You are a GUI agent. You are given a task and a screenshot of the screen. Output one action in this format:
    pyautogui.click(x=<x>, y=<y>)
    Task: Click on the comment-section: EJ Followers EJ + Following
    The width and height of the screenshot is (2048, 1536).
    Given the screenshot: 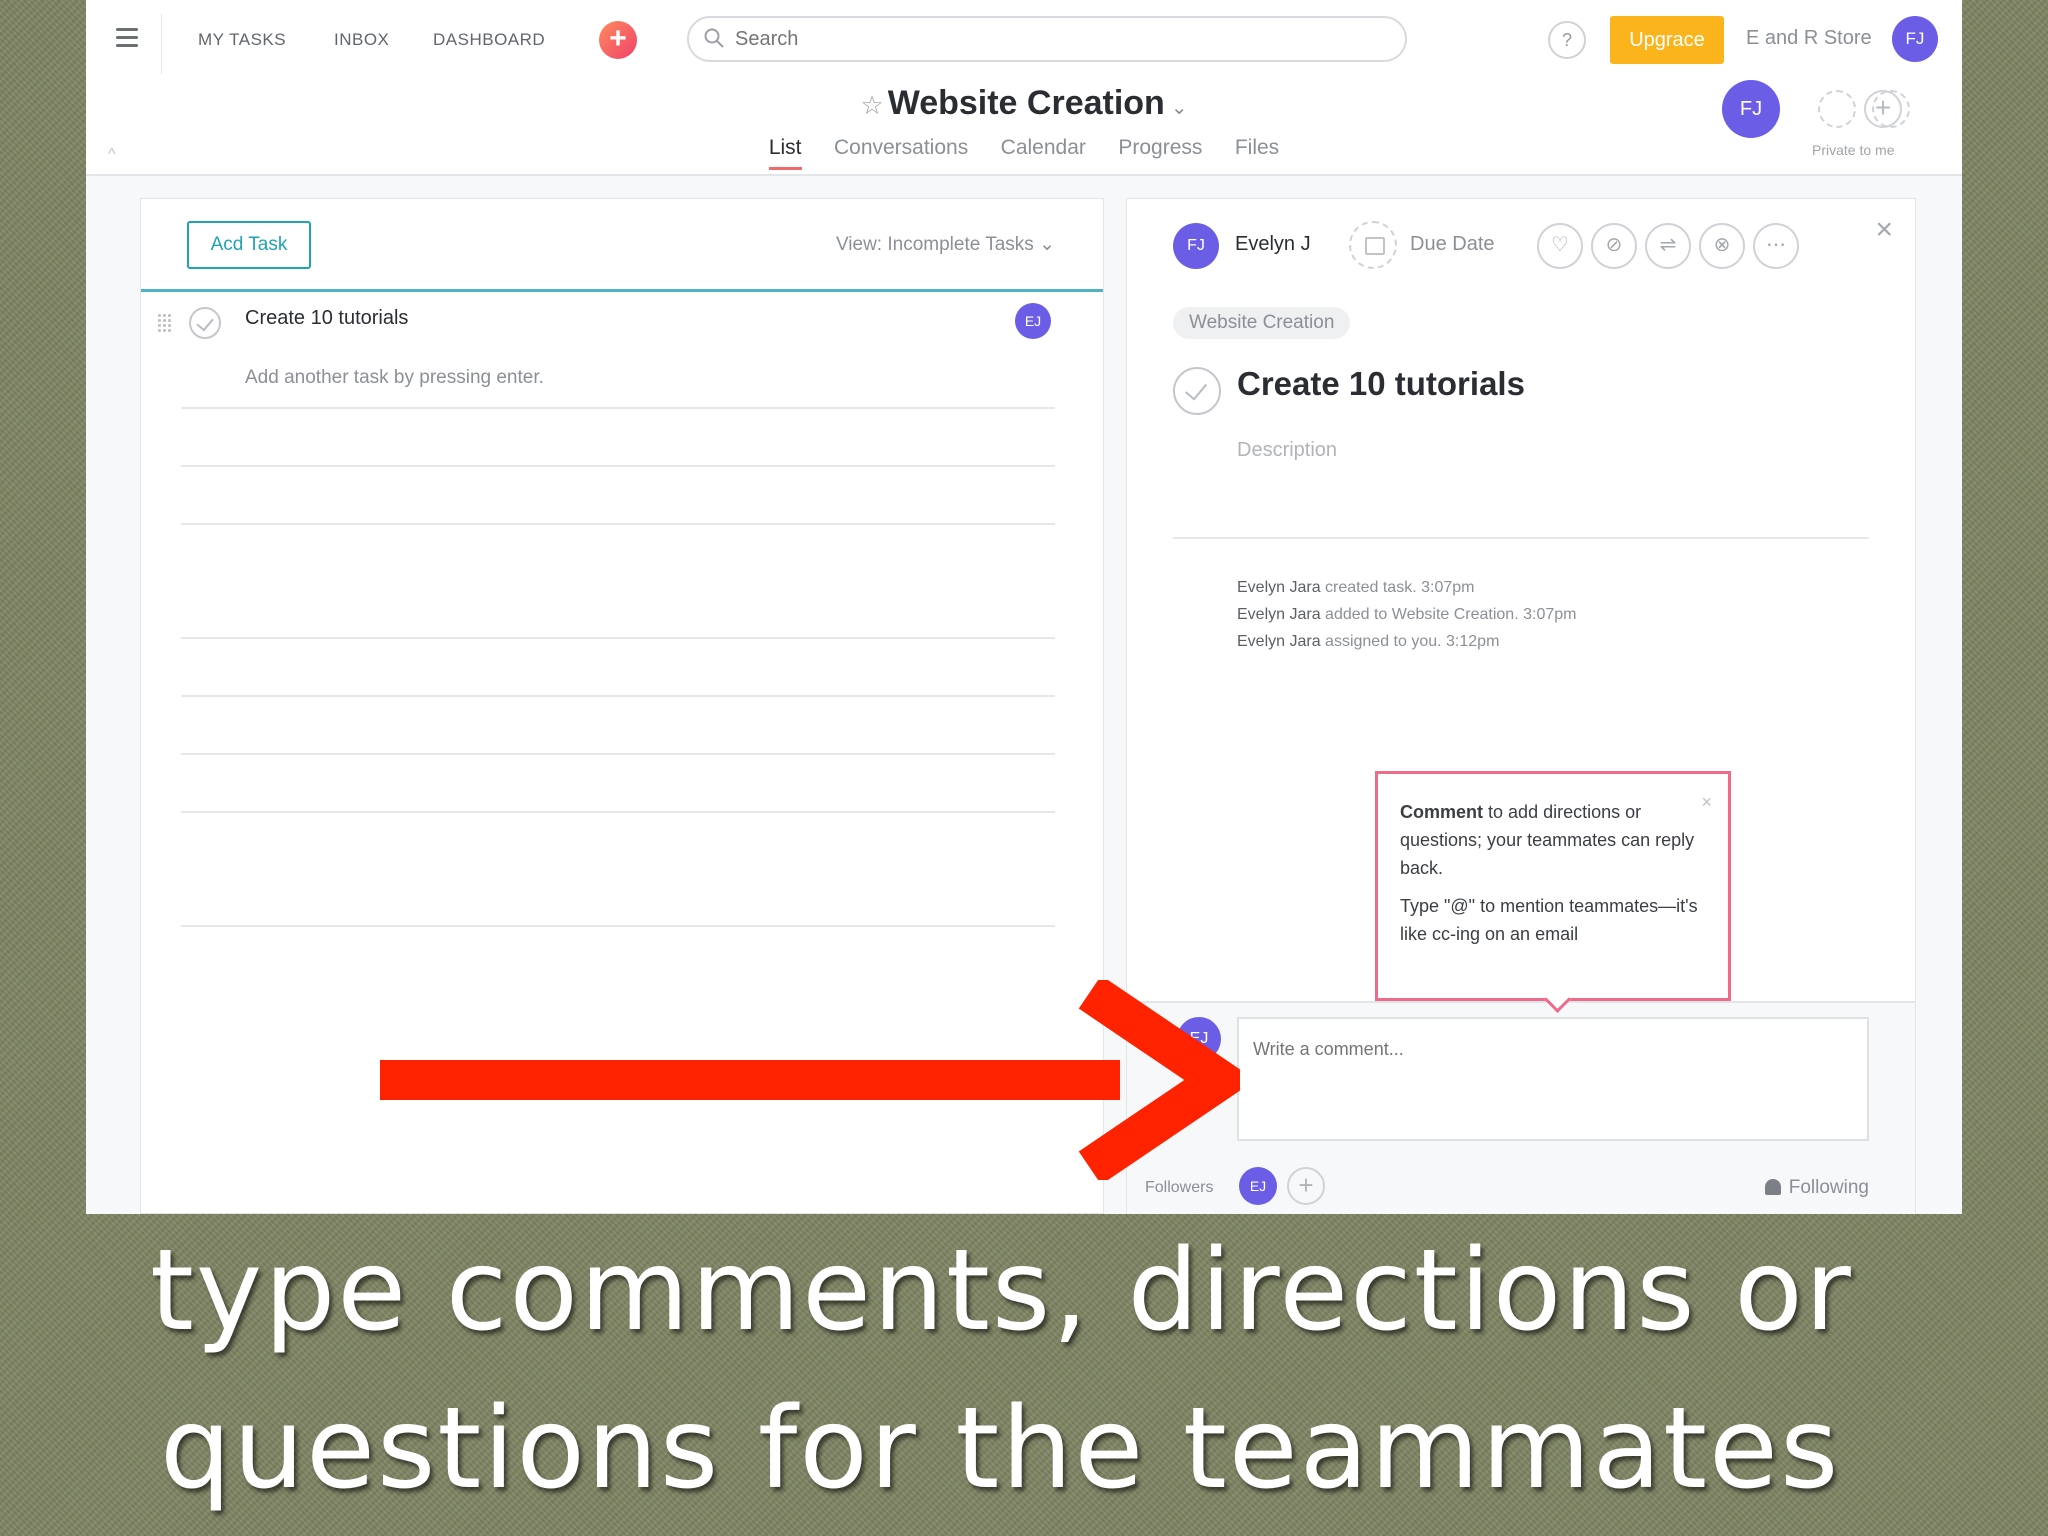 What is the action you would take?
    pyautogui.click(x=1521, y=1107)
    